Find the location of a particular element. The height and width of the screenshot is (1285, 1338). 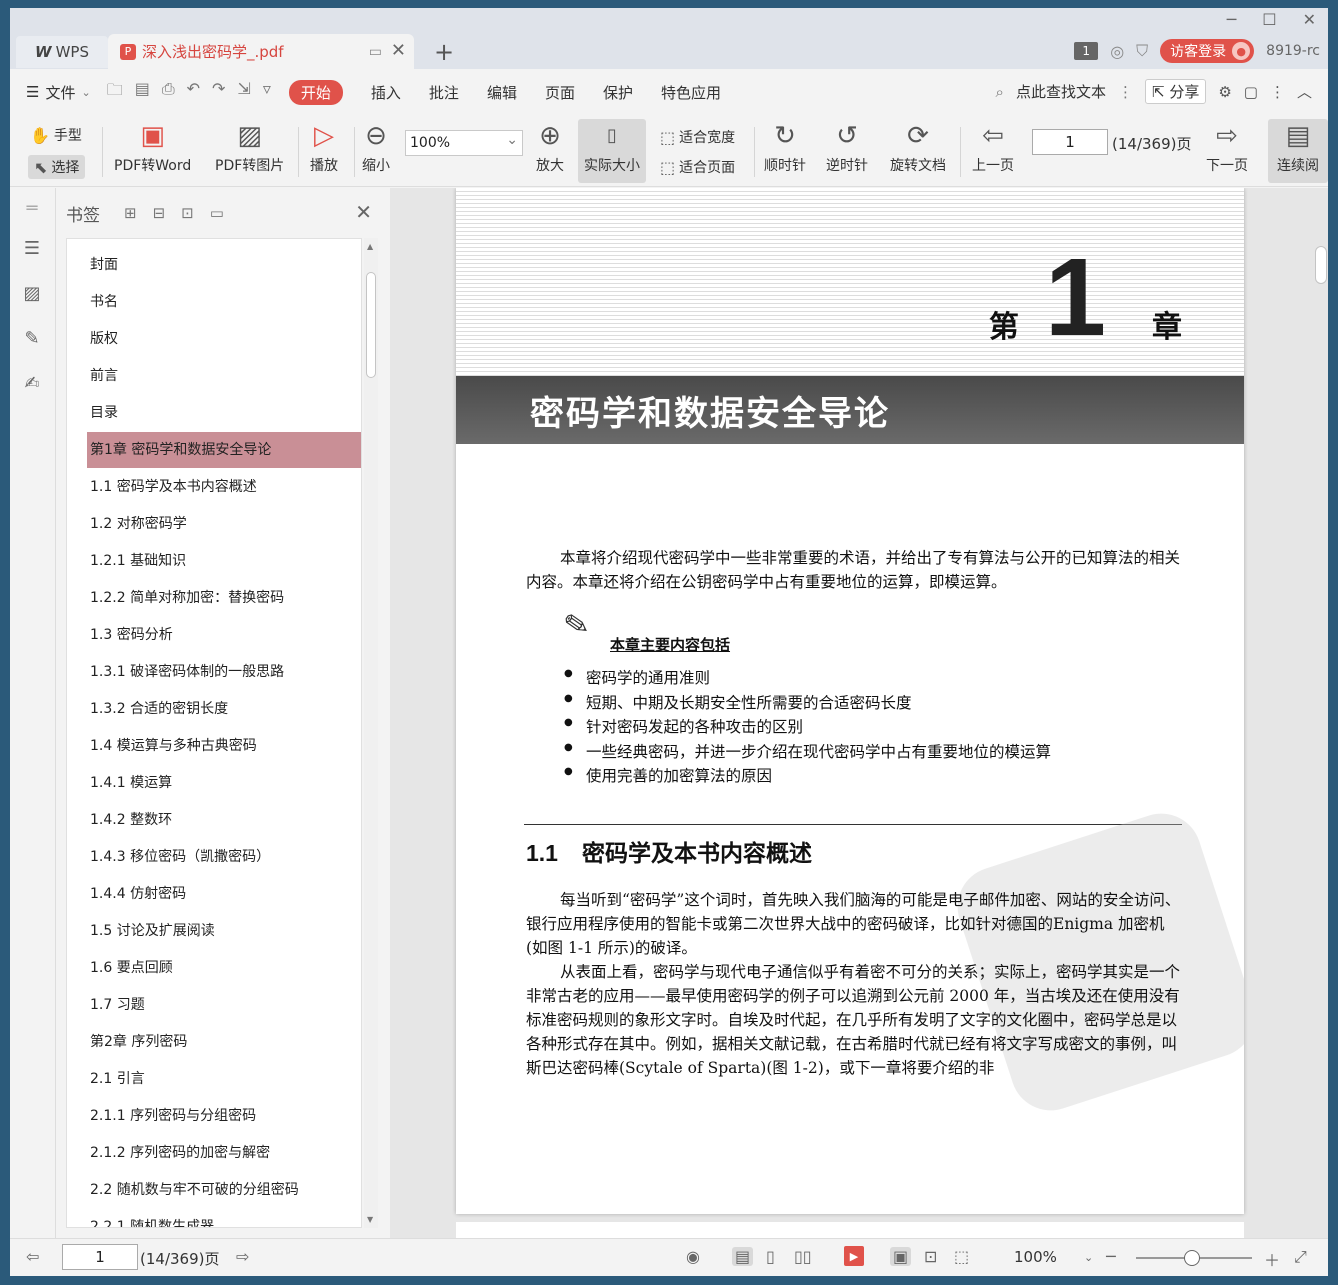

login-button: 访客登录 ● is located at coordinates (1207, 51).